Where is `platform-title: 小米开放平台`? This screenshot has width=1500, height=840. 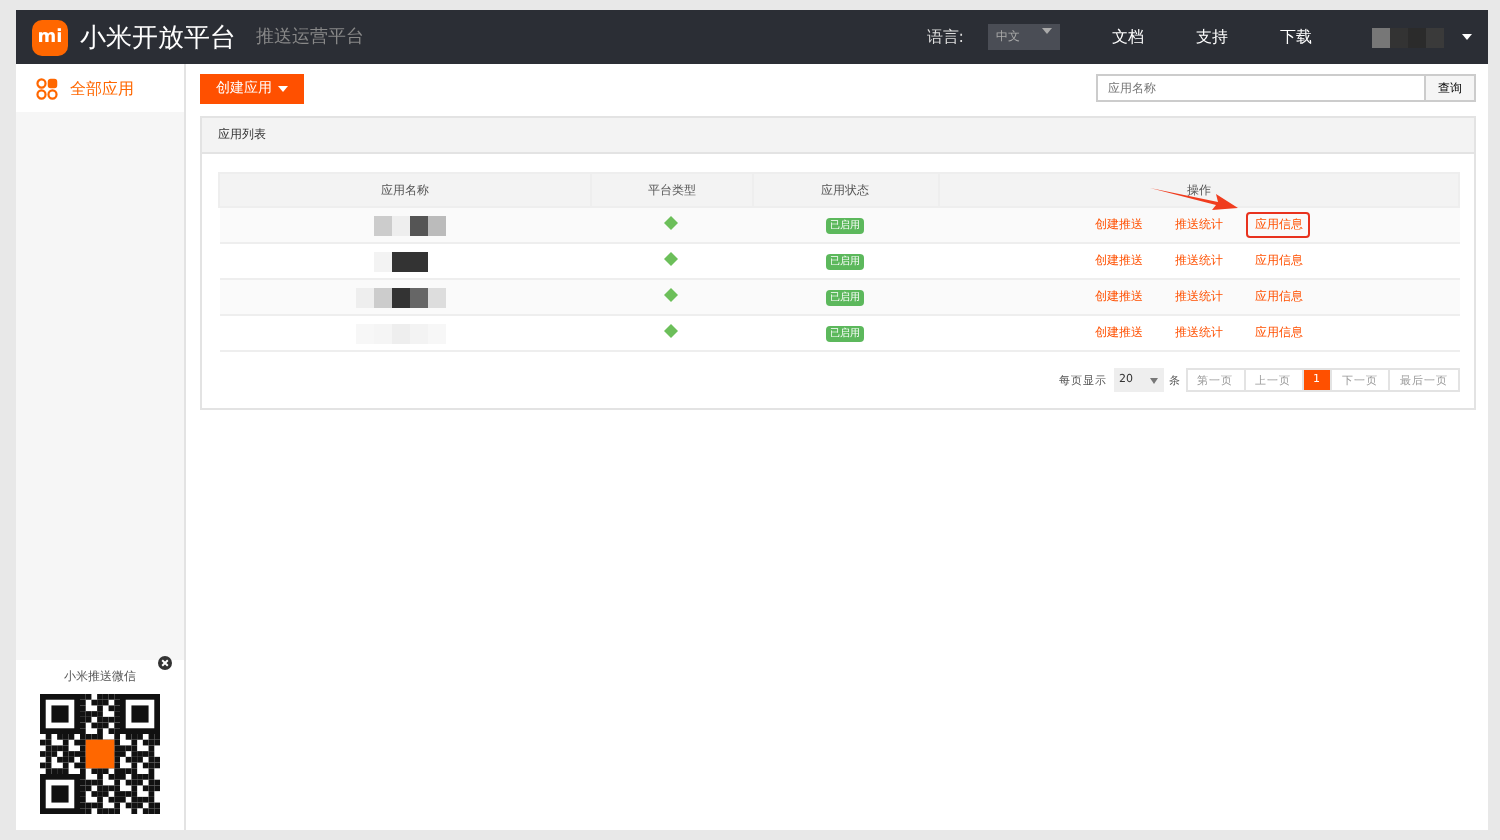
platform-title: 小米开放平台 is located at coordinates (158, 38).